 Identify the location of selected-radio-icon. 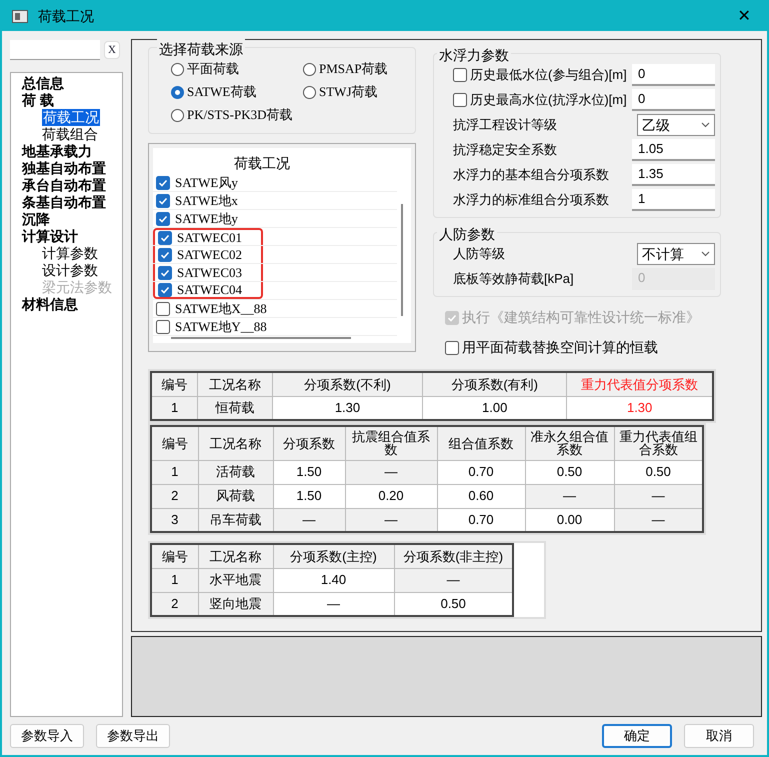
(177, 92).